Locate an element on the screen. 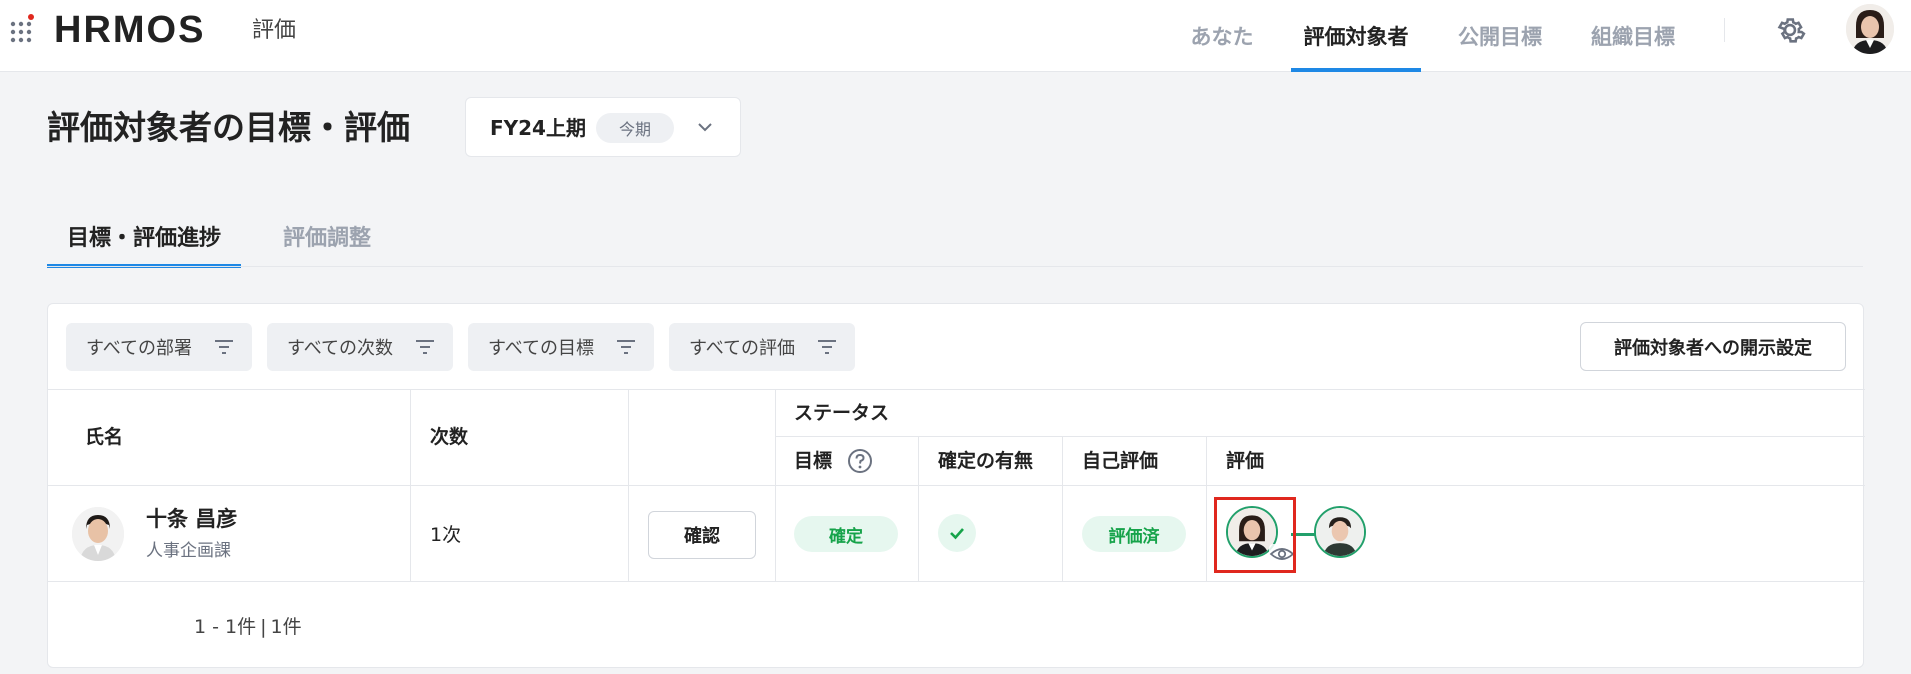 This screenshot has width=1911, height=674. disclosure-settings-button: 評価対象者への開示設定 is located at coordinates (1713, 346).